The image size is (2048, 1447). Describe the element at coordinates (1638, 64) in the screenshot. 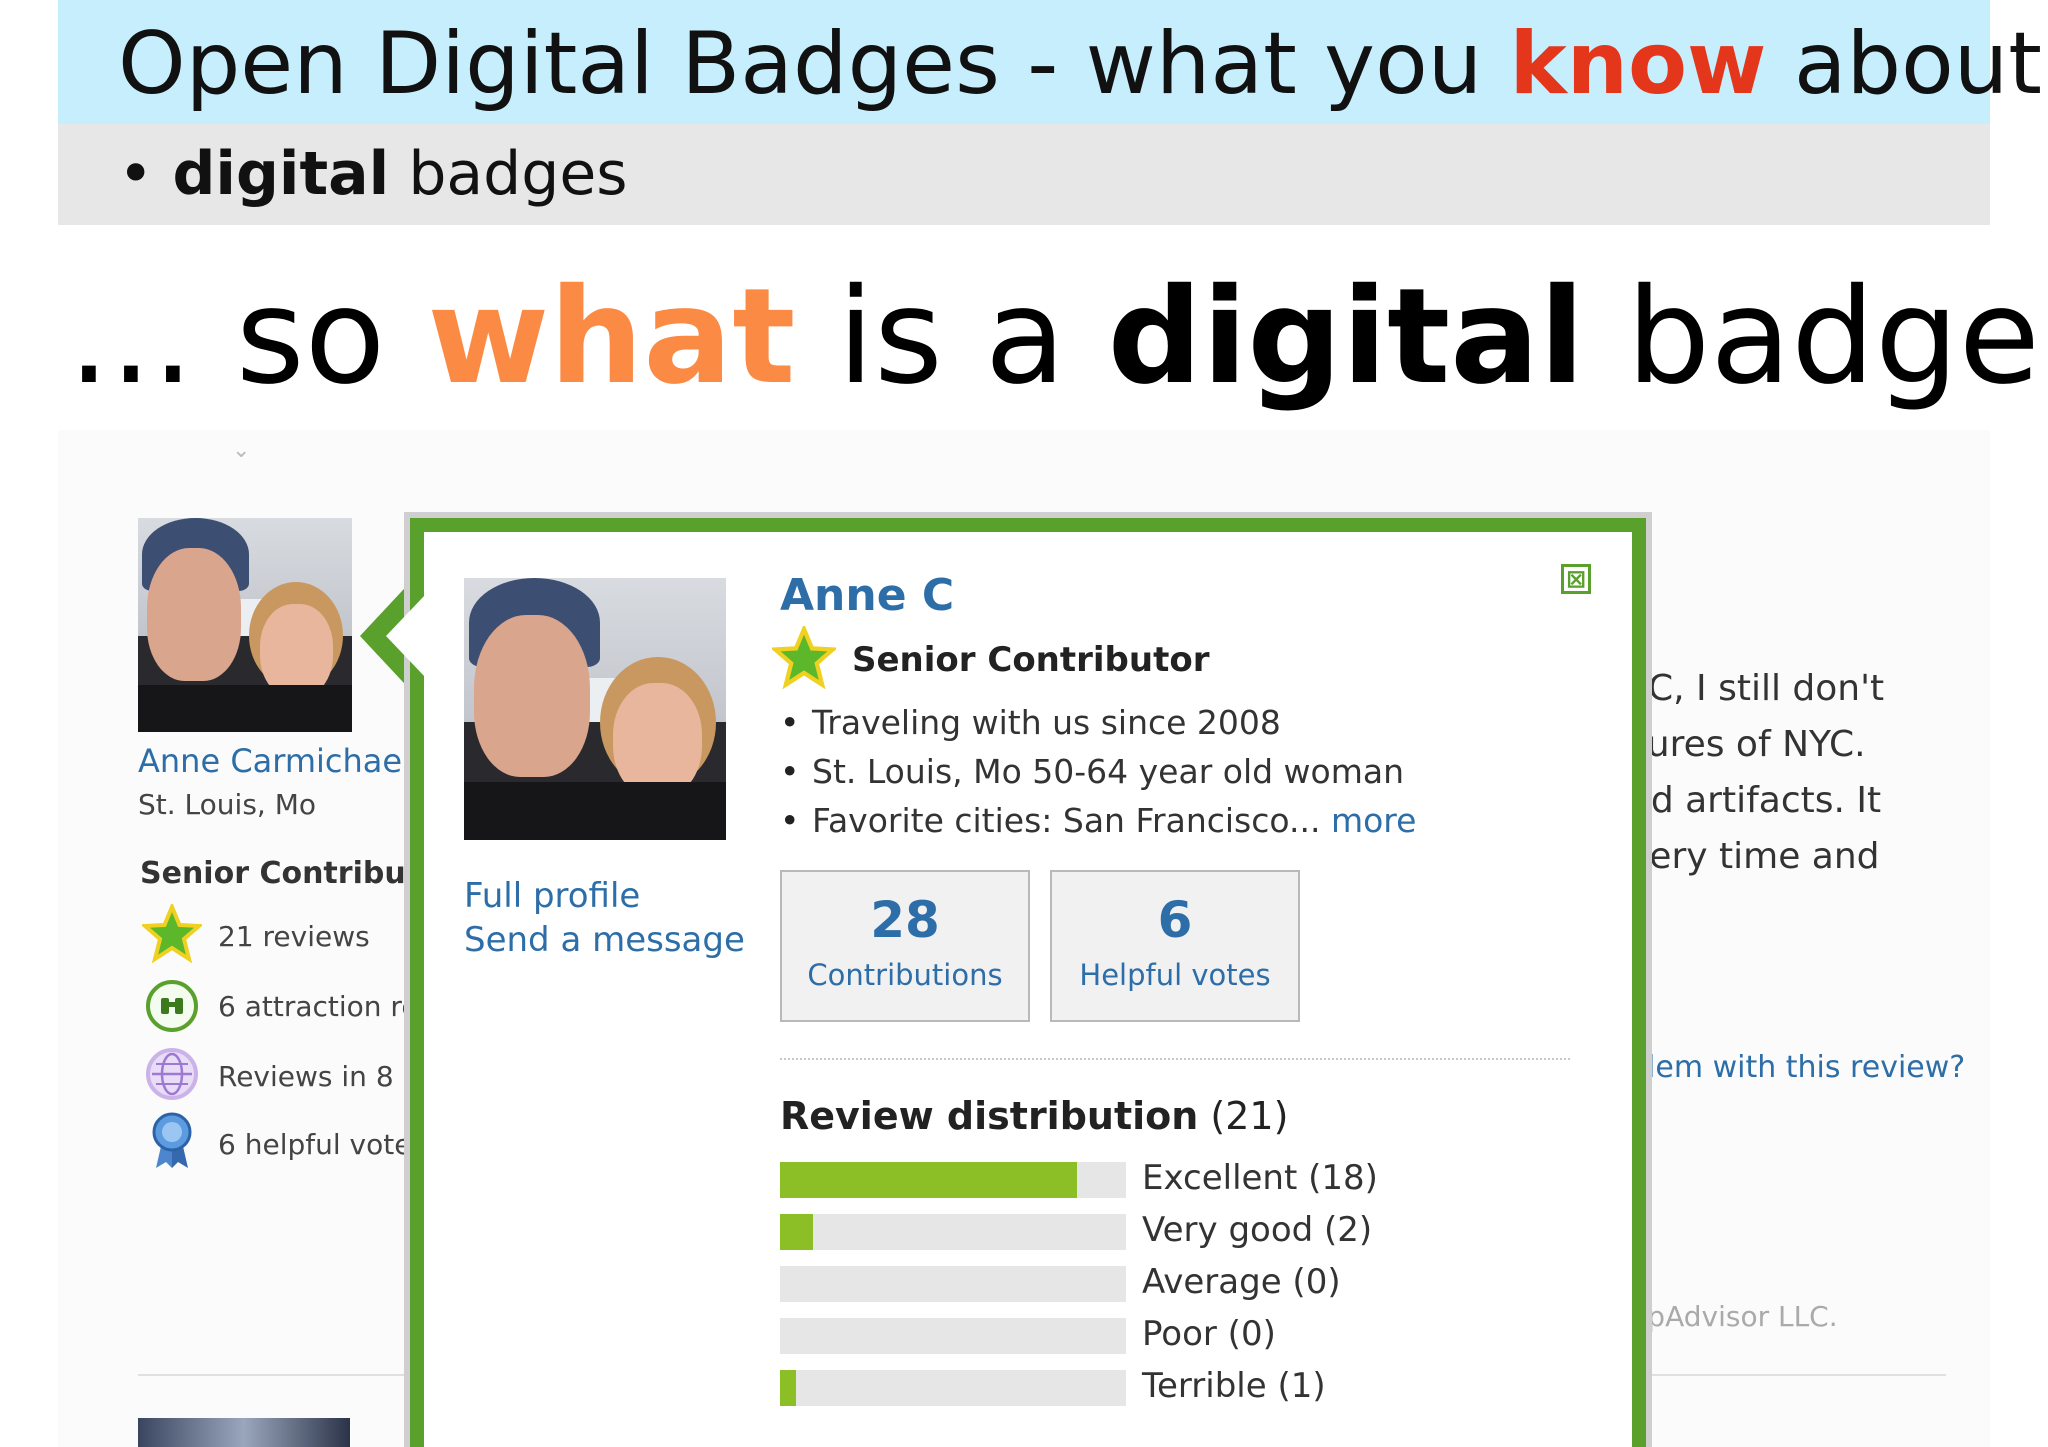

I see `title-accent-word: know` at that location.